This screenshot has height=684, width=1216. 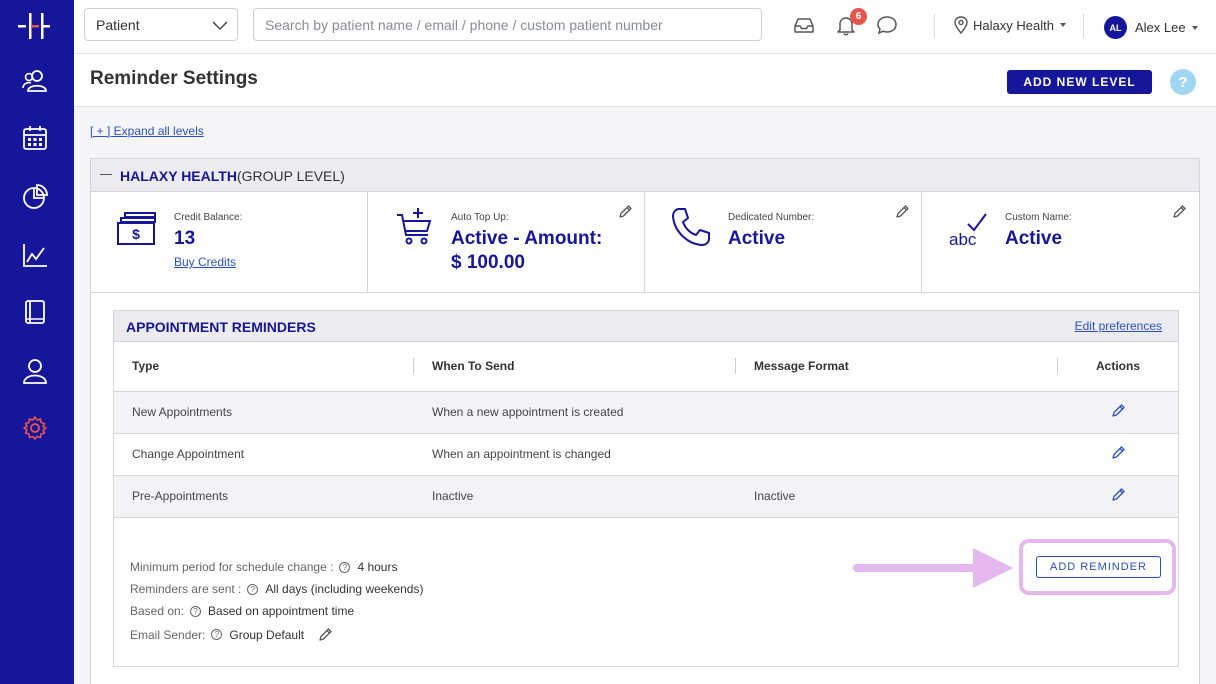 I want to click on organization-name: Halaxy Health, so click(x=1013, y=25).